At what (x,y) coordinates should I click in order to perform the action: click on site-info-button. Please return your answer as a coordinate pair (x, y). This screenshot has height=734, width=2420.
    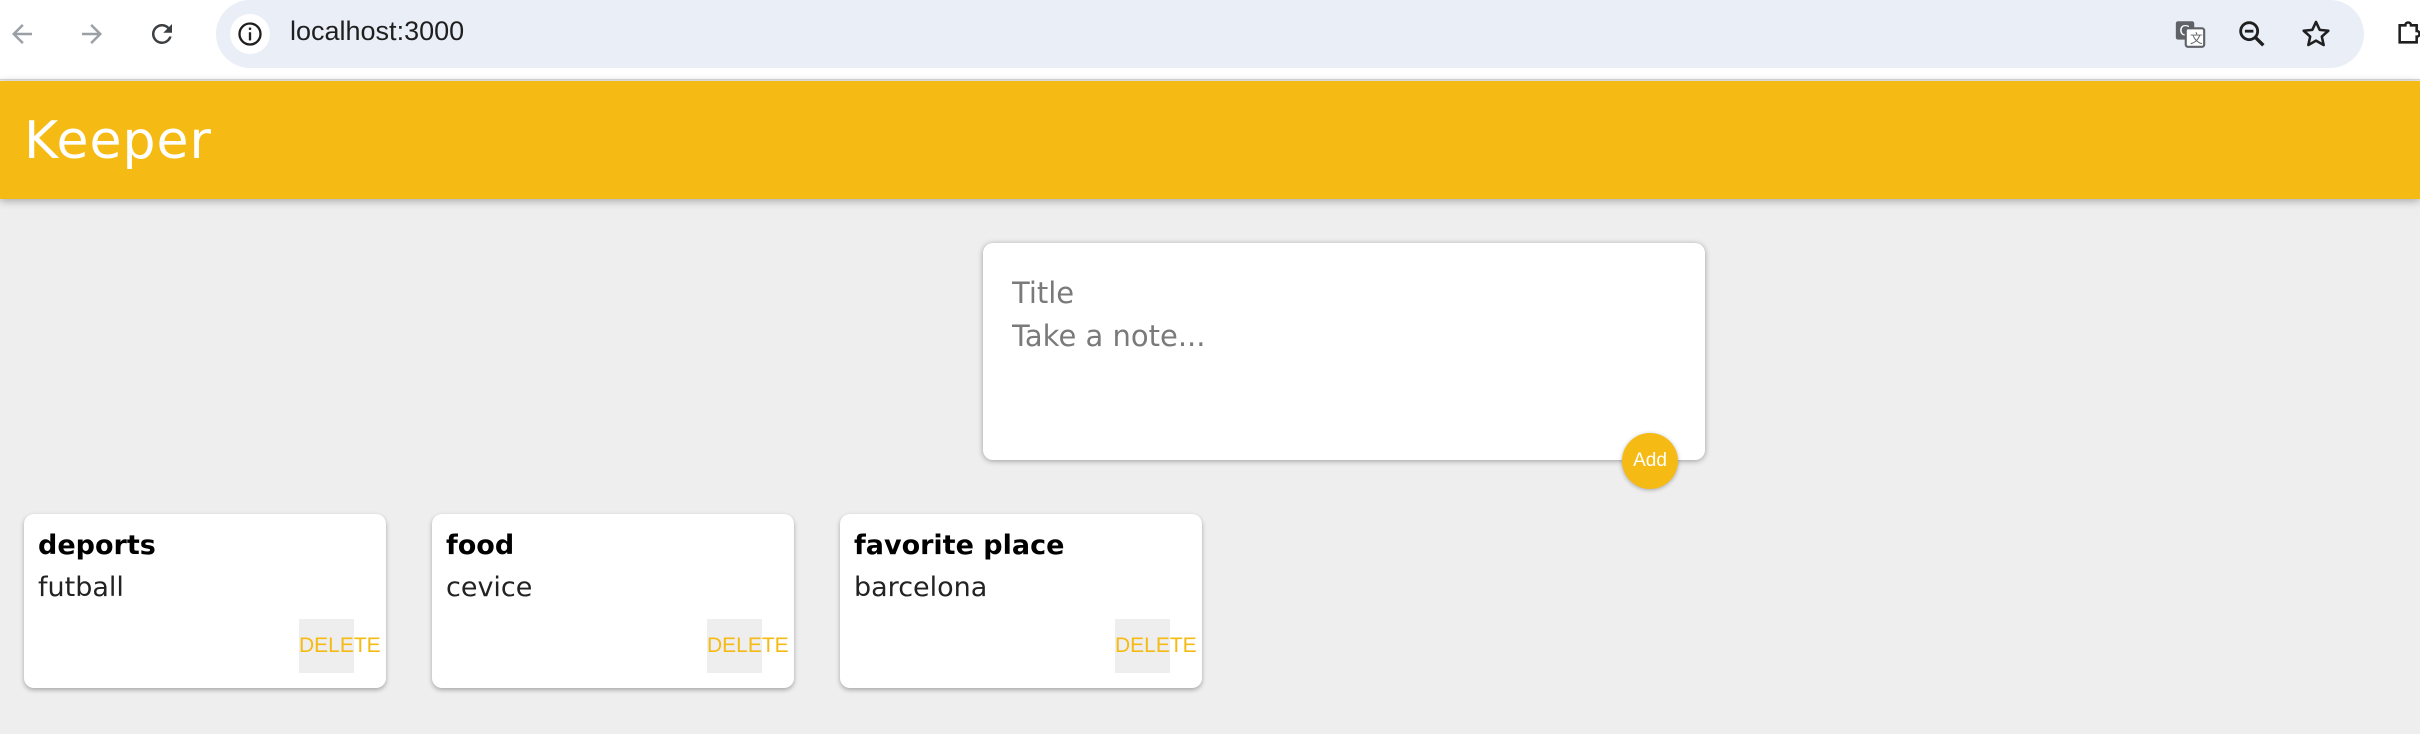
    Looking at the image, I should click on (250, 34).